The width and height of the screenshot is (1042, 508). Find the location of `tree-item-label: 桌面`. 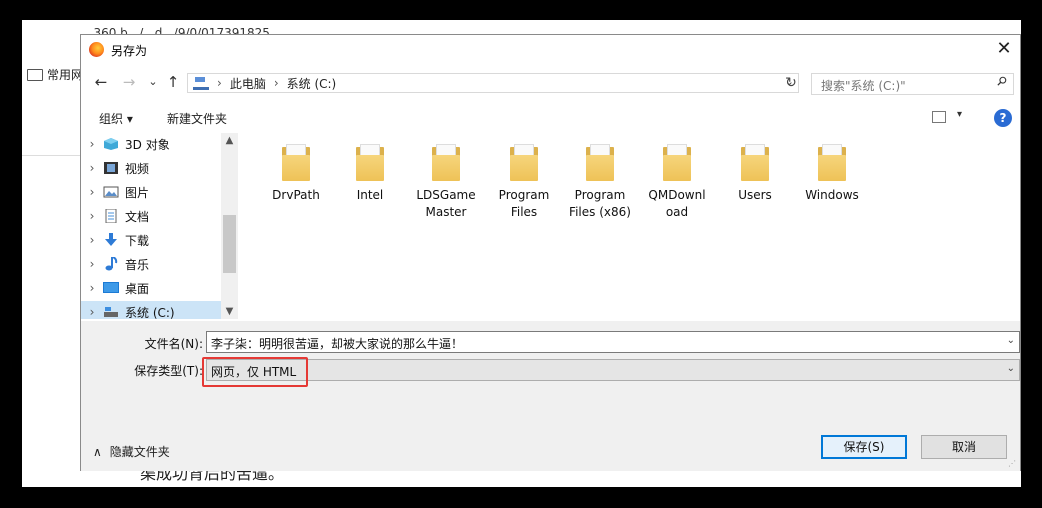

tree-item-label: 桌面 is located at coordinates (137, 288).